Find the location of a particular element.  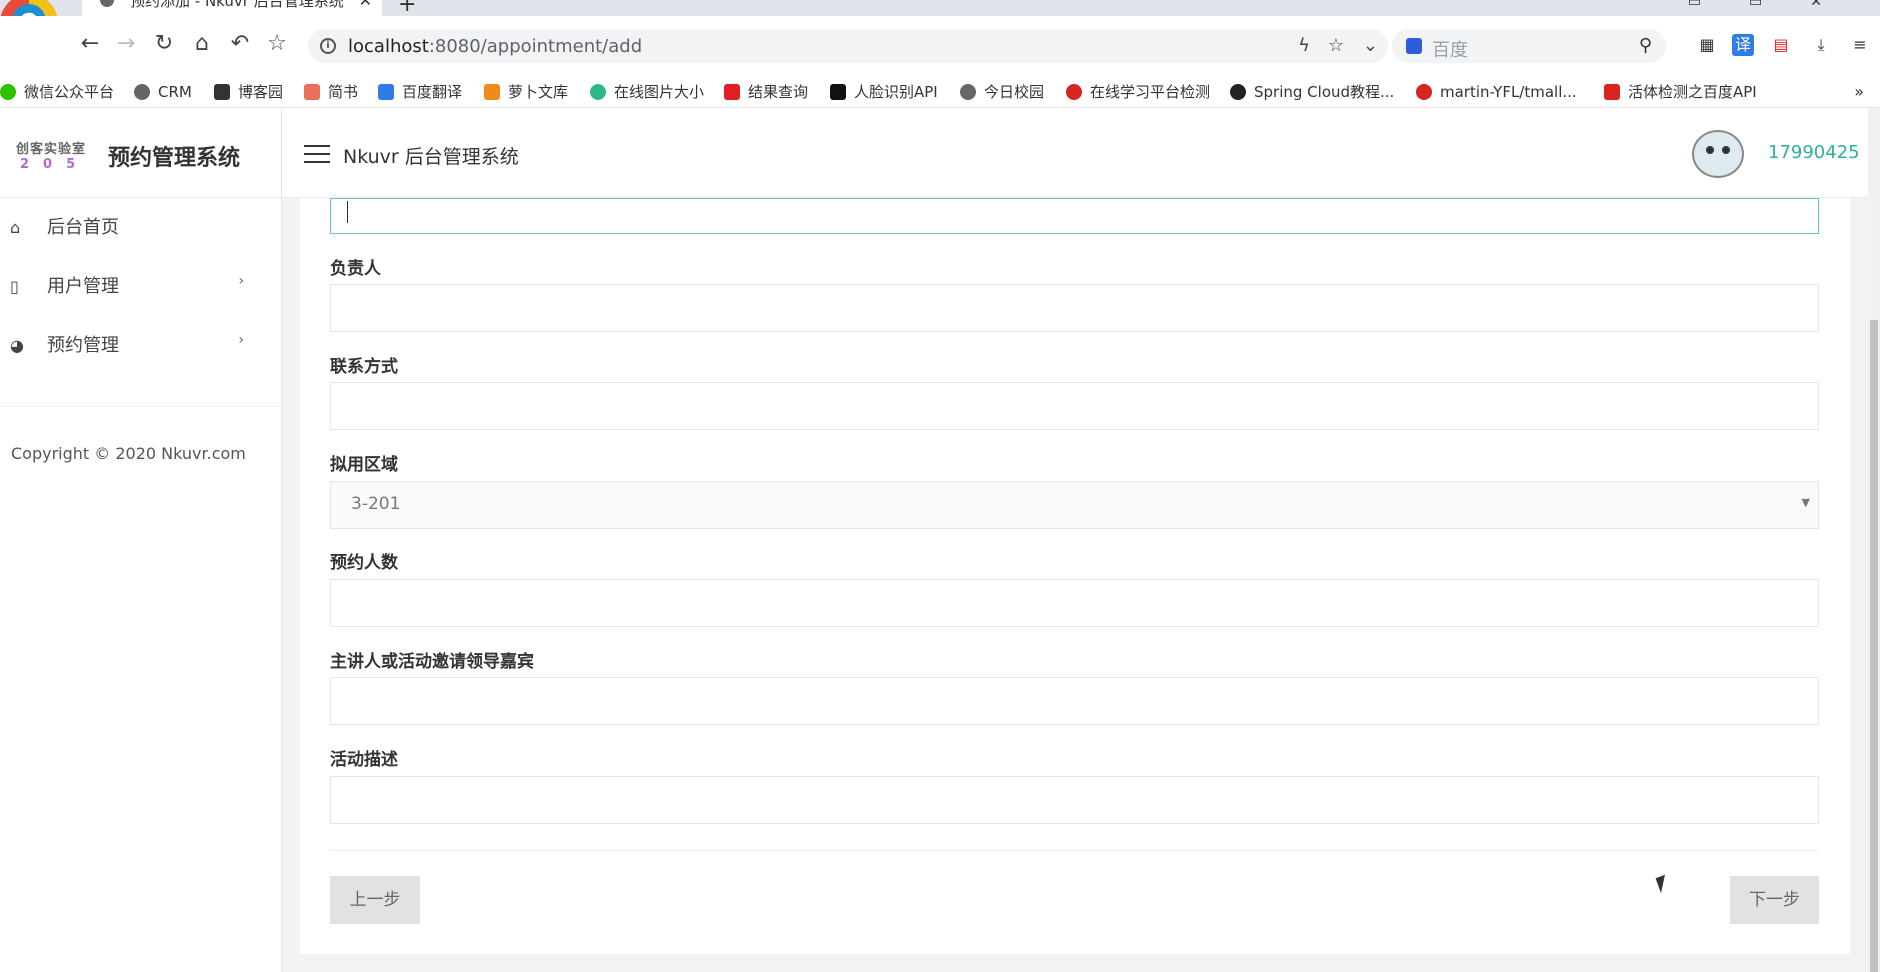

translate-icon: 译 is located at coordinates (1743, 45).